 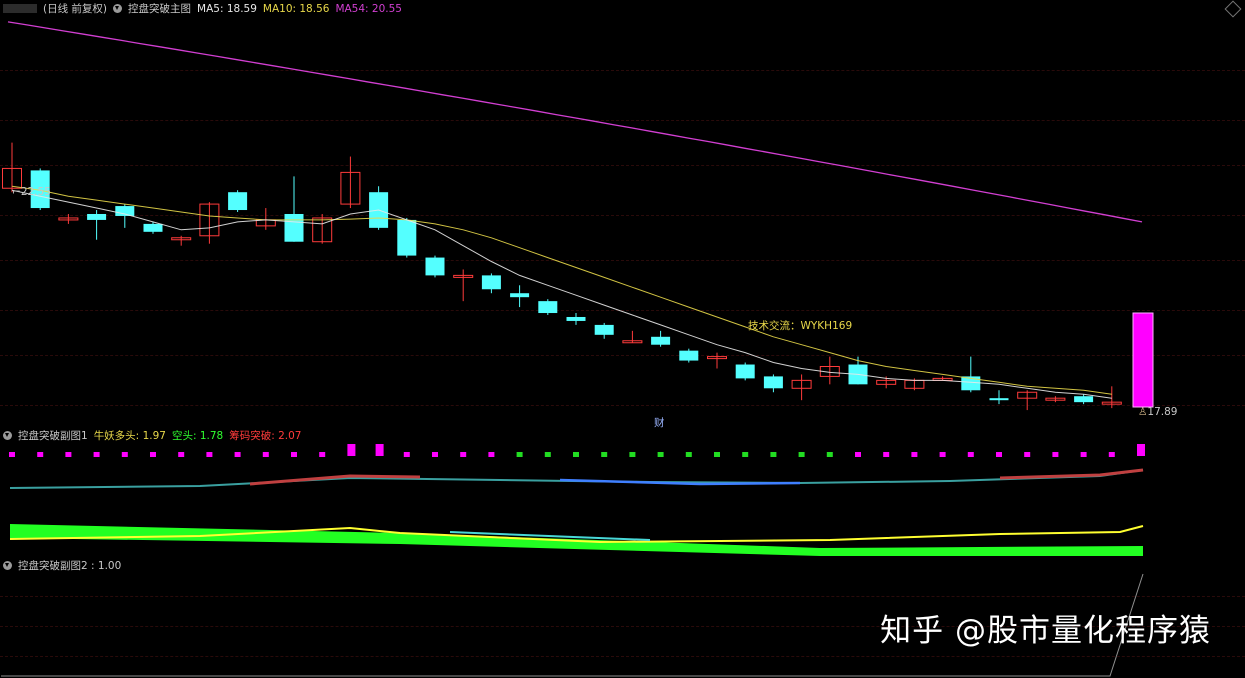 What do you see at coordinates (1143, 412) in the screenshot?
I see `low-marker-icon: ♙` at bounding box center [1143, 412].